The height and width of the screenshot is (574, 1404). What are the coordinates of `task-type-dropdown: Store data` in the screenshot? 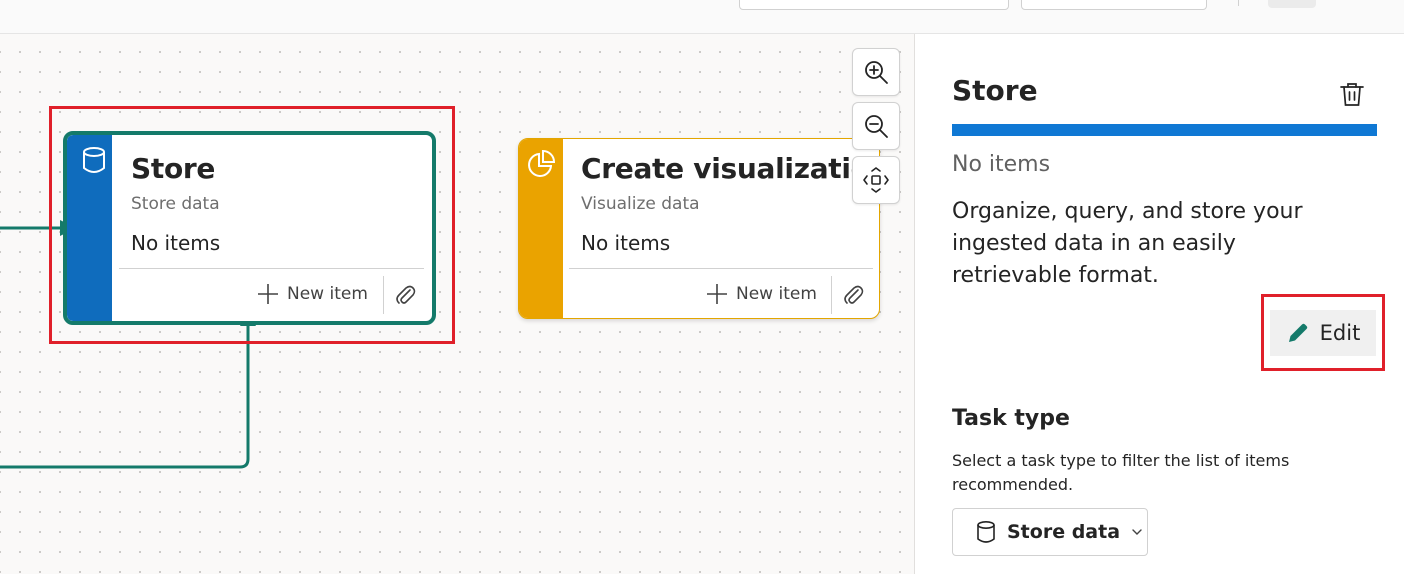 It's located at (1050, 532).